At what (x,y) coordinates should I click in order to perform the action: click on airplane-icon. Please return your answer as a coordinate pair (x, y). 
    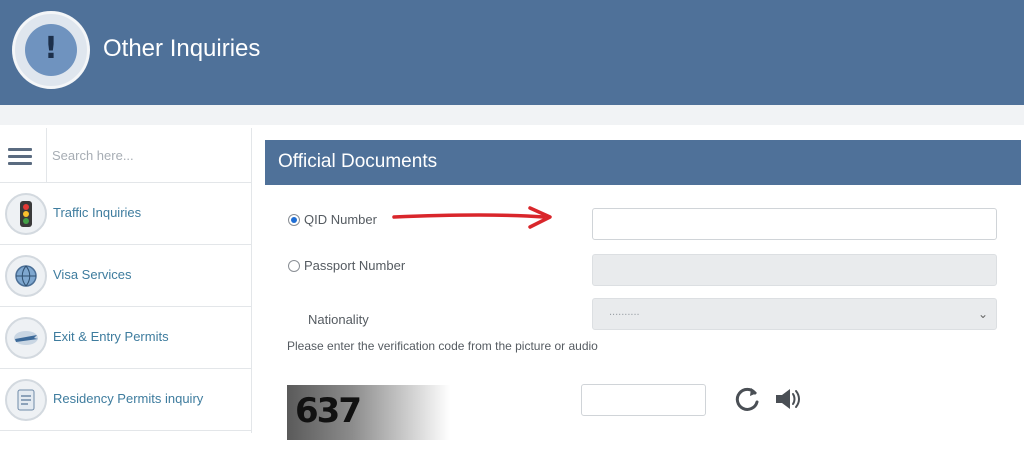
    Looking at the image, I should click on (26, 338).